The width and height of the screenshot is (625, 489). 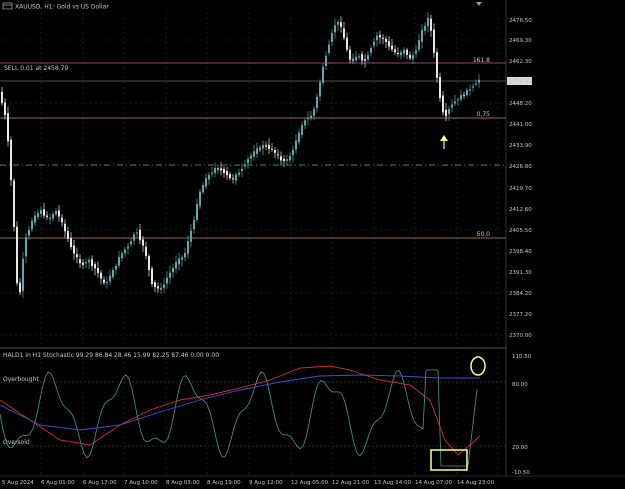 What do you see at coordinates (224, 483) in the screenshot?
I see `time-tick: 8 Aug 19:00` at bounding box center [224, 483].